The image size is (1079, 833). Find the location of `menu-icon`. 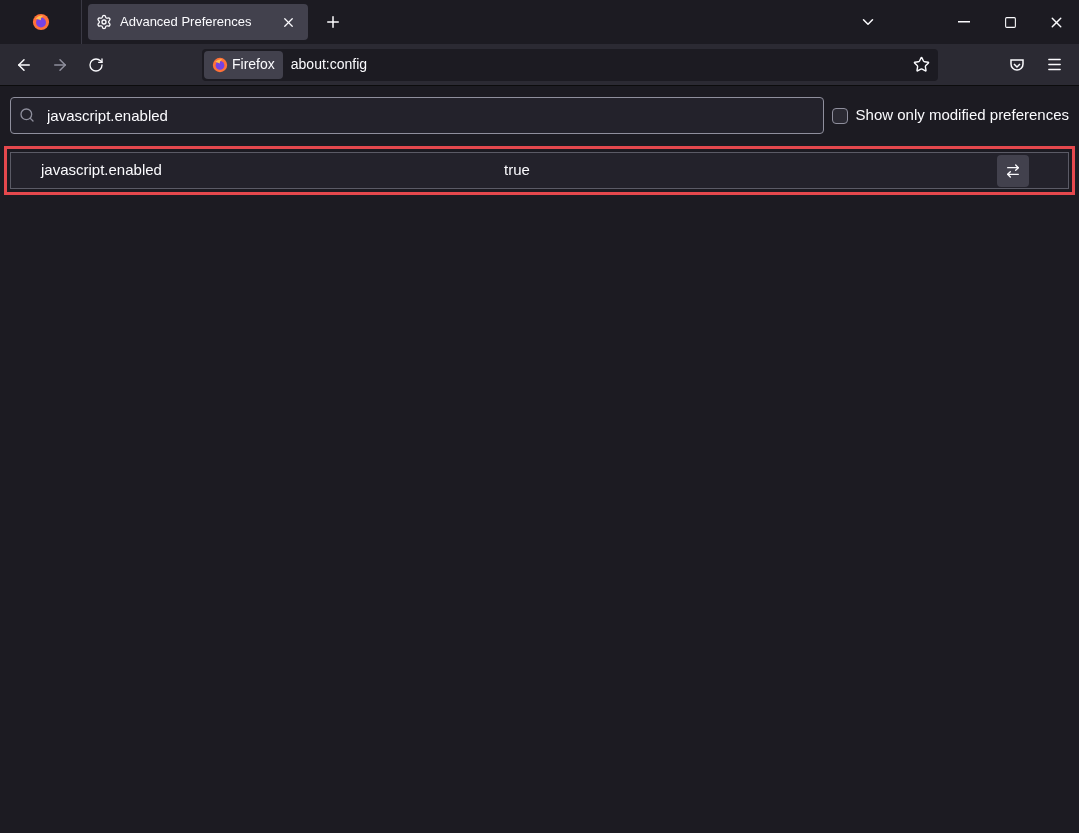

menu-icon is located at coordinates (1054, 64).